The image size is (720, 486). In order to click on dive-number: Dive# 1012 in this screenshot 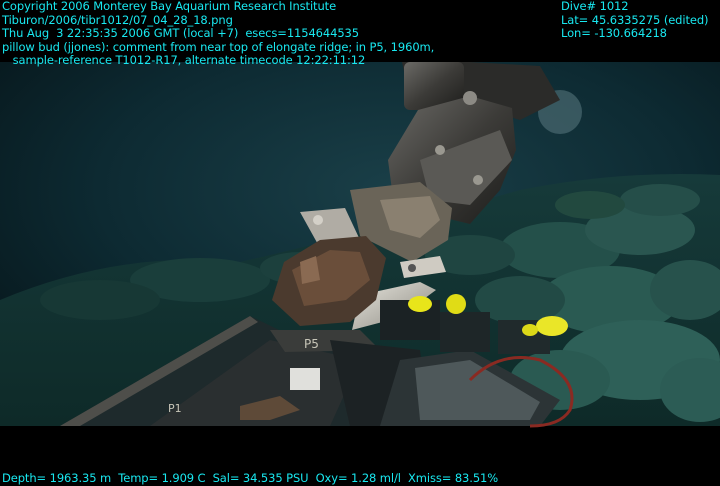, I will do `click(595, 6)`.